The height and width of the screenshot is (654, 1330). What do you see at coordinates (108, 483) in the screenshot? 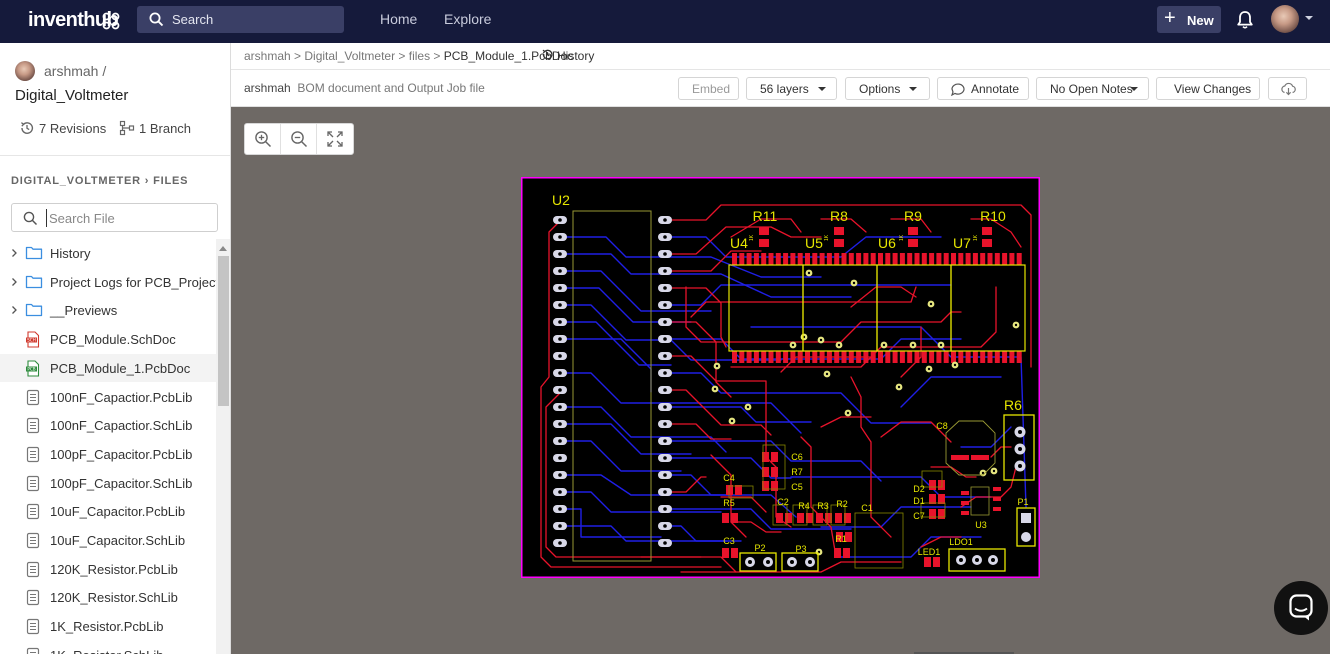
I see `file-item: 100pF_Capacitor.SchLib` at bounding box center [108, 483].